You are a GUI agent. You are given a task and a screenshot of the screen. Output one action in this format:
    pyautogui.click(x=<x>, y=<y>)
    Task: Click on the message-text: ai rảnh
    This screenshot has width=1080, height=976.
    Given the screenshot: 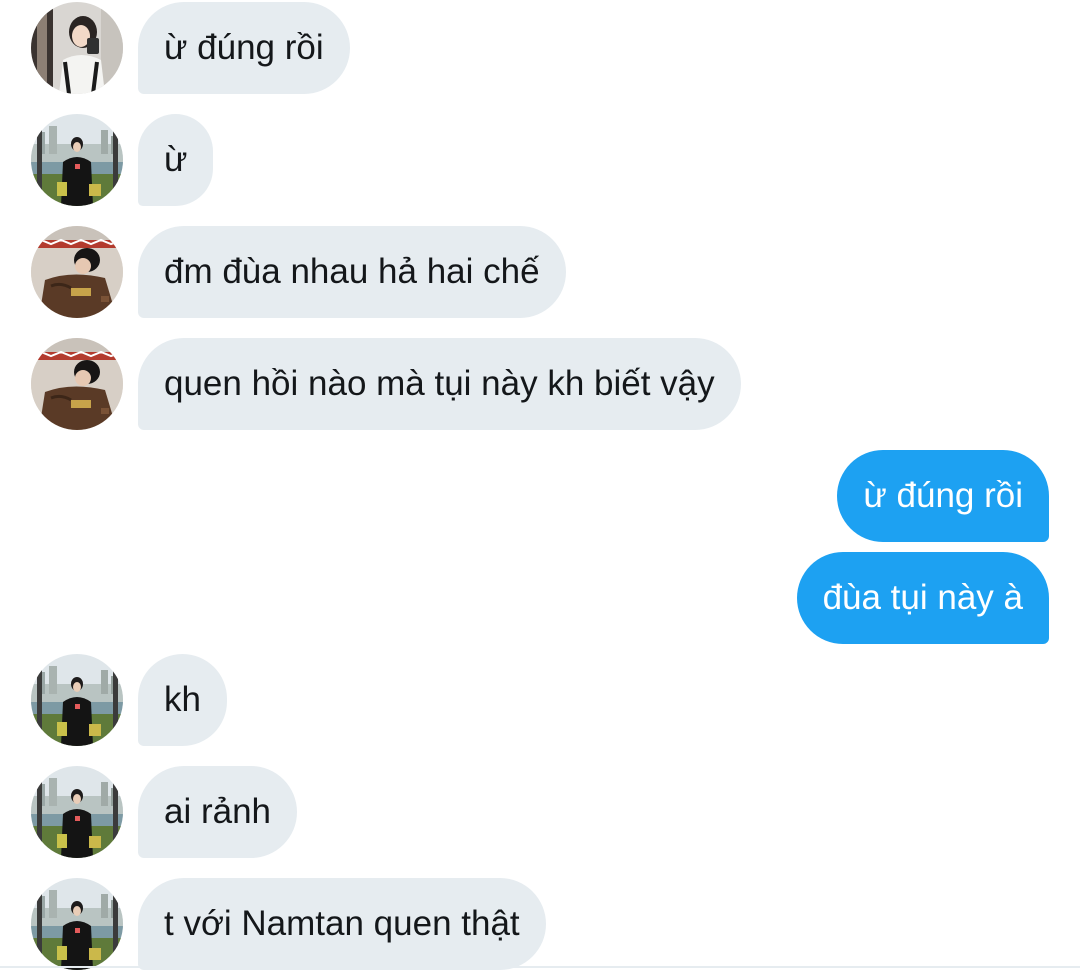 What is the action you would take?
    pyautogui.click(x=218, y=811)
    